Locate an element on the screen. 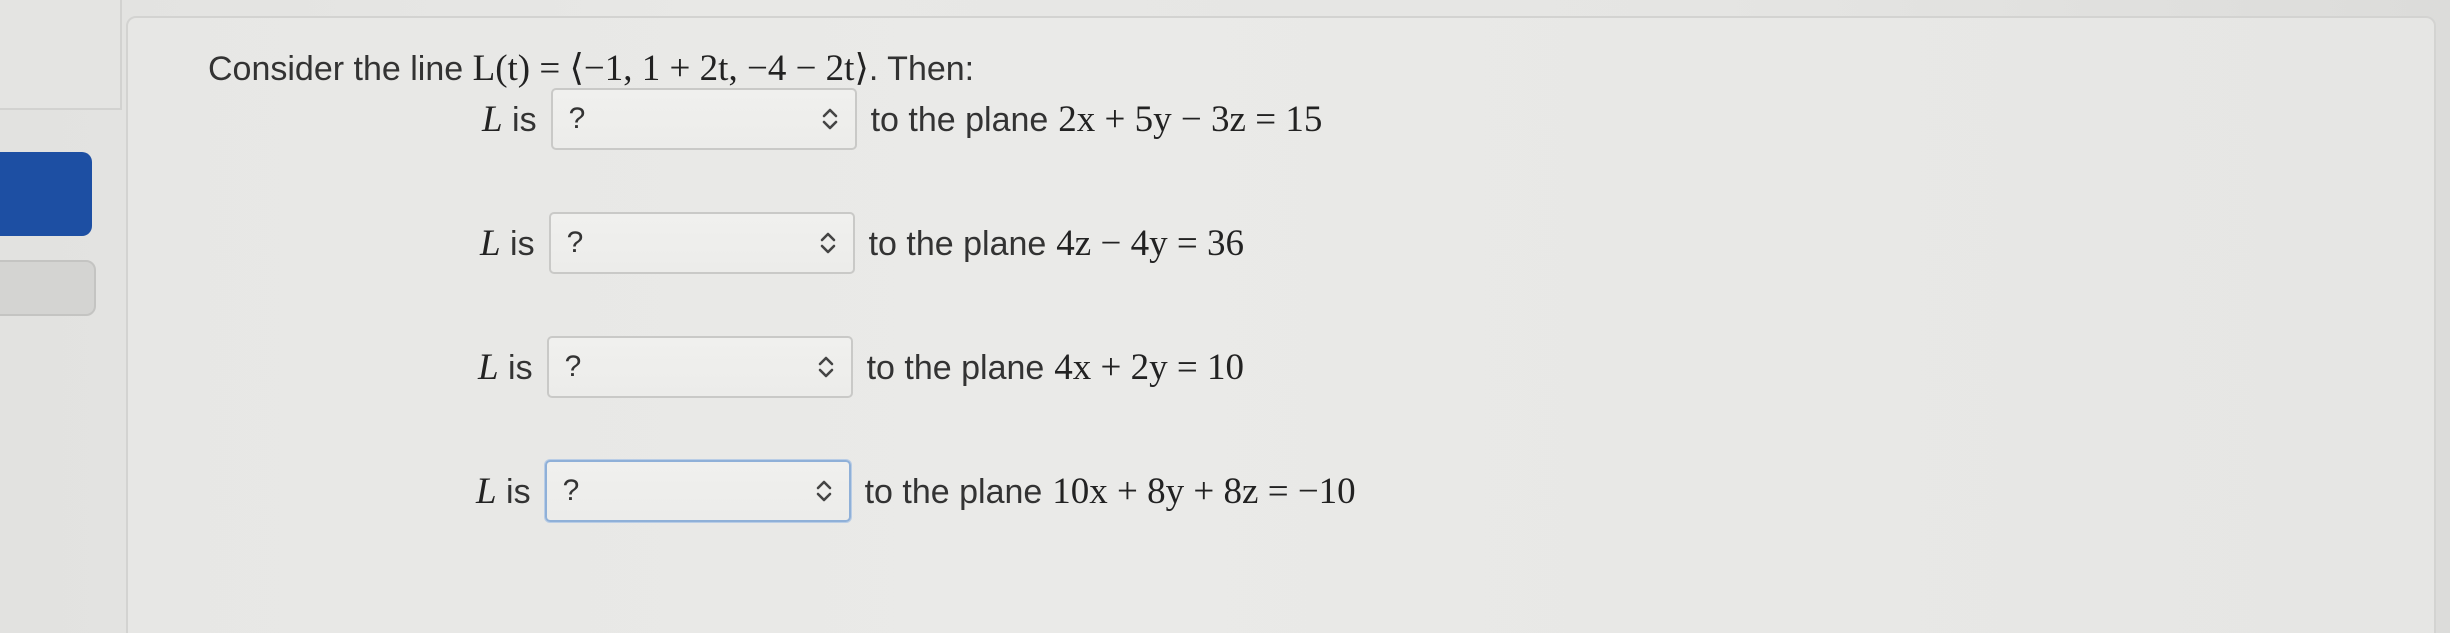 Image resolution: width=2450 pixels, height=633 pixels. relation-select-2: ? is located at coordinates (701, 243).